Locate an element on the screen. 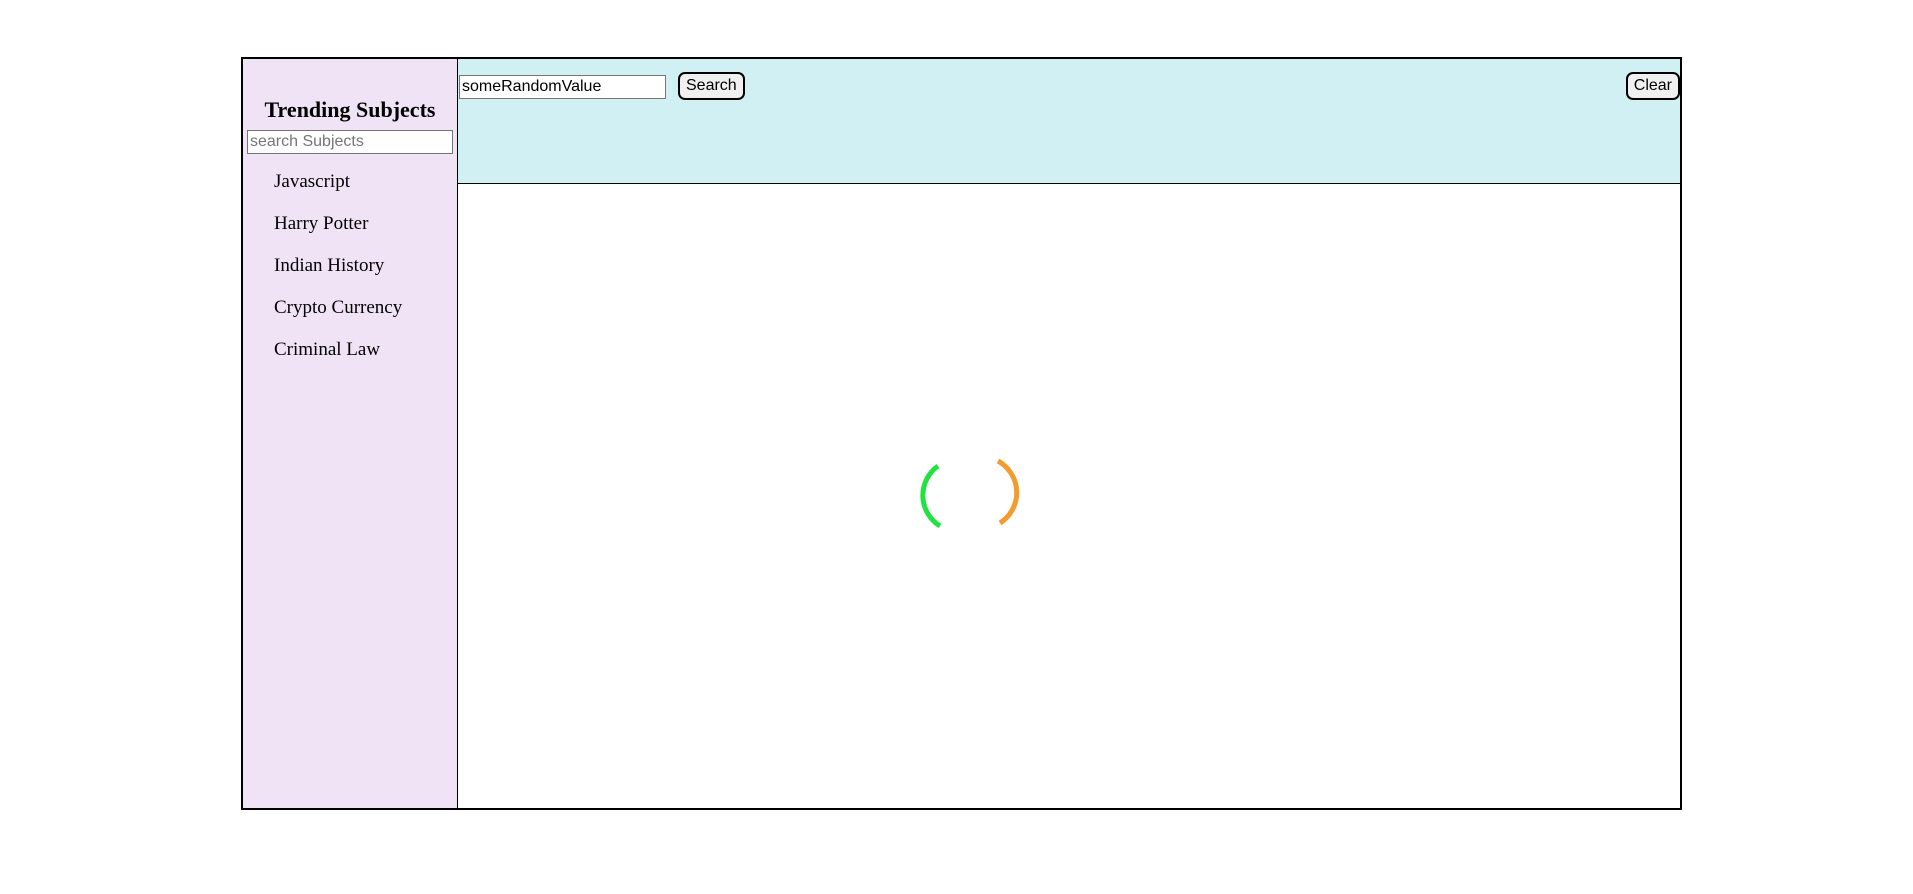 Image resolution: width=1913 pixels, height=894 pixels. search-bar: Search Clear is located at coordinates (1069, 121).